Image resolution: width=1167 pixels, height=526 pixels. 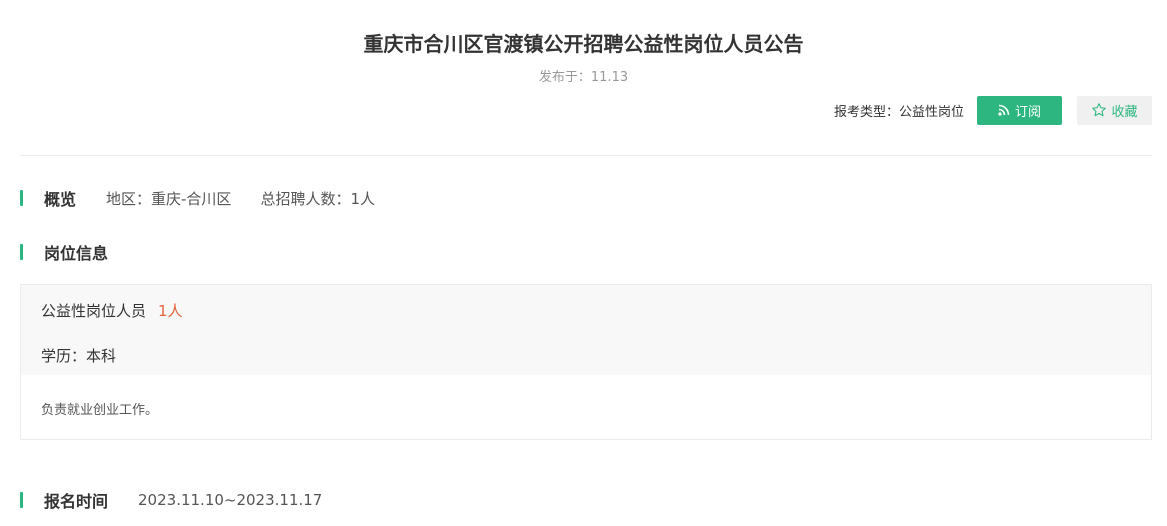 I want to click on position-name-row: 公益性岗位人员 1人, so click(x=112, y=310).